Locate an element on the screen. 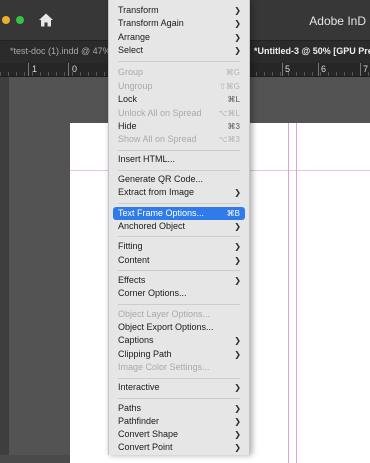 This screenshot has height=463, width=370. menu-item-label: Convert Point is located at coordinates (145, 447).